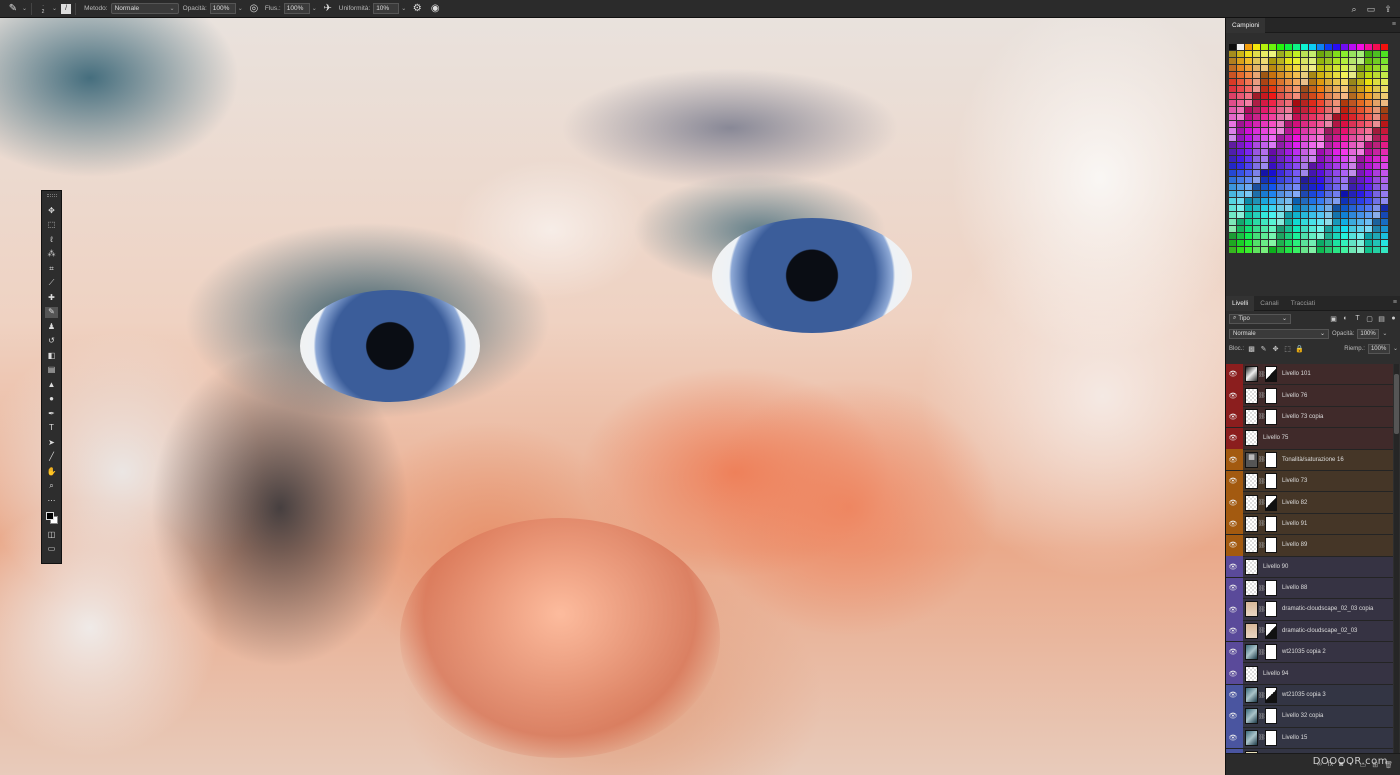 The image size is (1400, 775). What do you see at coordinates (51, 471) in the screenshot?
I see `hand-tool-icon: ✋` at bounding box center [51, 471].